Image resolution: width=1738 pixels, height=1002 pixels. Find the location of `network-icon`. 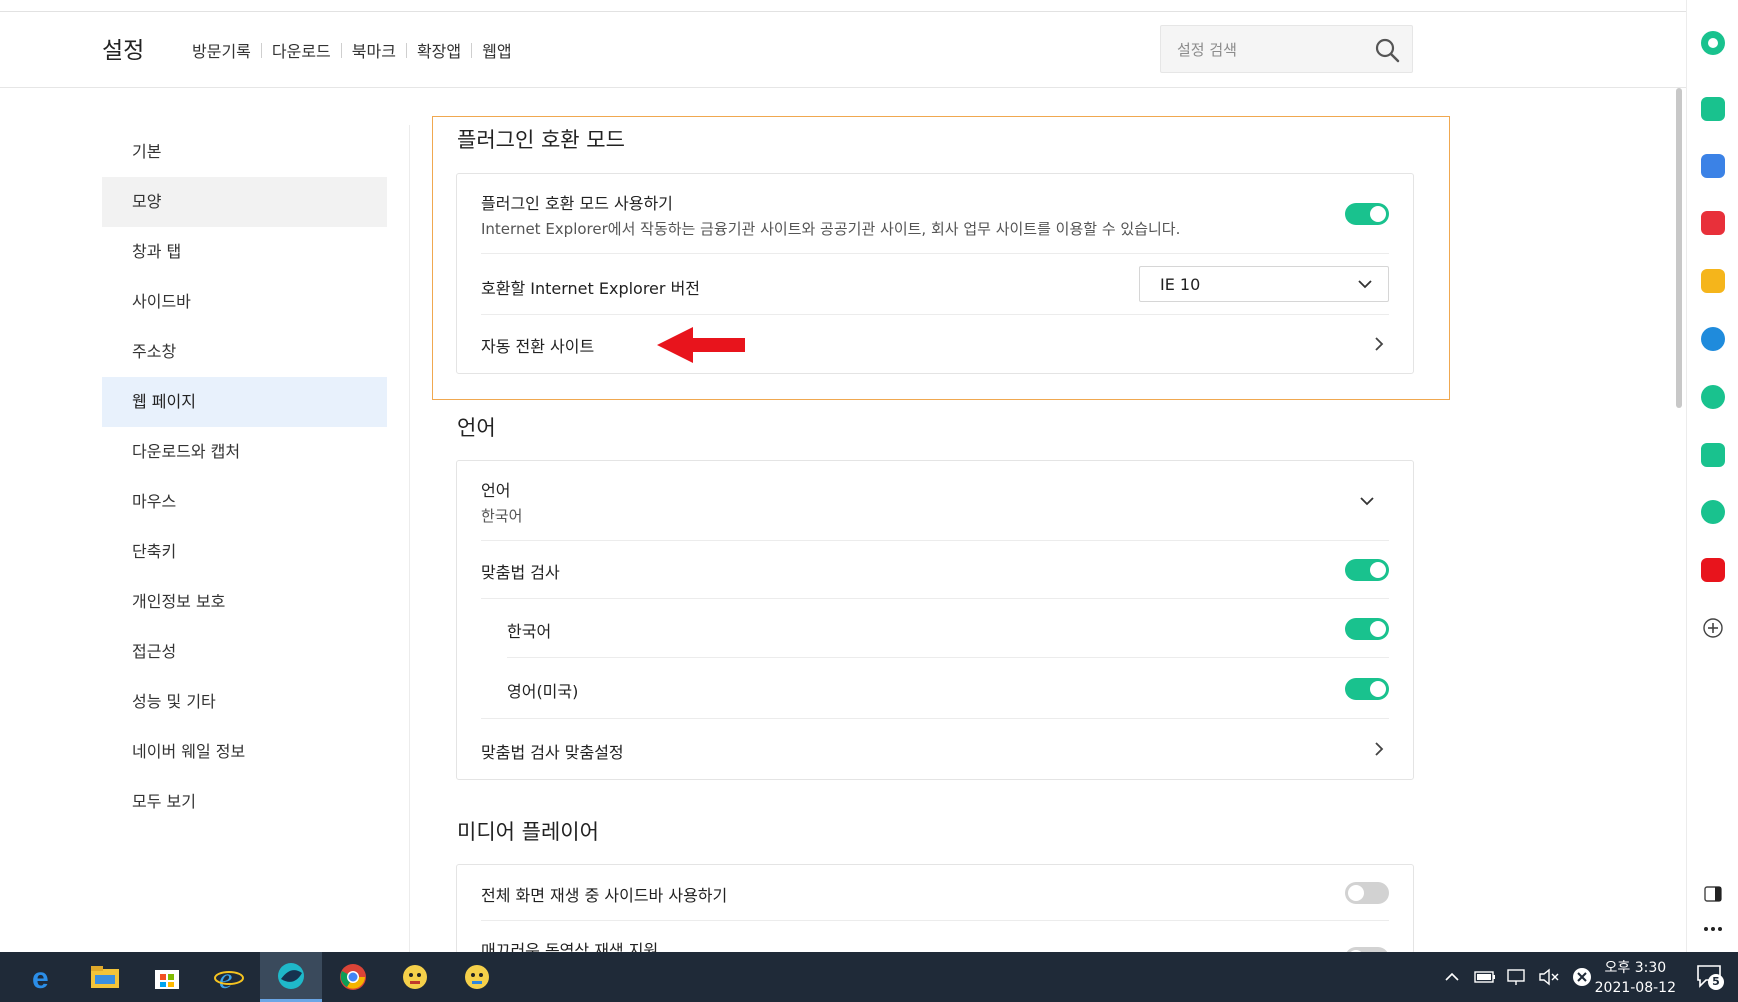

network-icon is located at coordinates (1517, 977).